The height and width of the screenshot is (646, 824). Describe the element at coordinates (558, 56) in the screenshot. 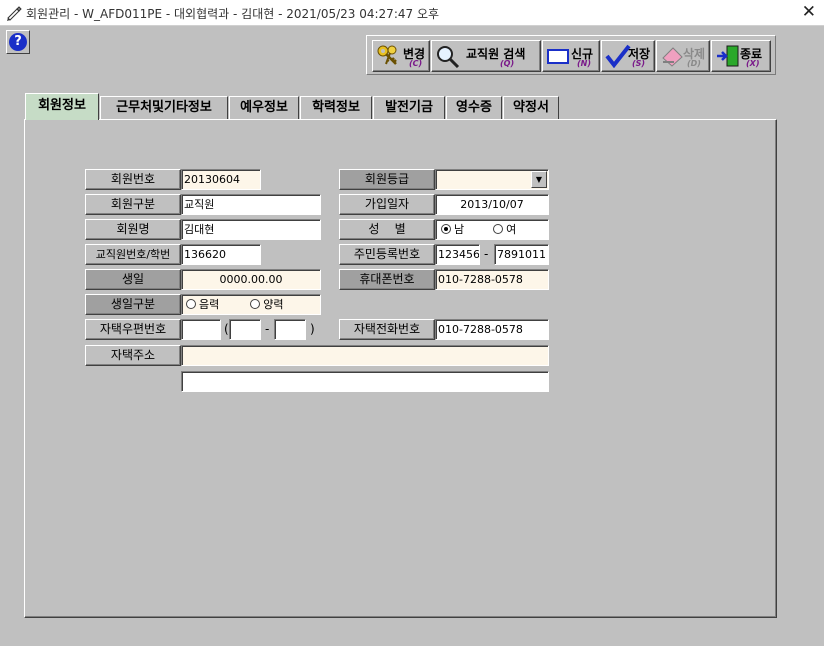

I see `new-document-icon` at that location.